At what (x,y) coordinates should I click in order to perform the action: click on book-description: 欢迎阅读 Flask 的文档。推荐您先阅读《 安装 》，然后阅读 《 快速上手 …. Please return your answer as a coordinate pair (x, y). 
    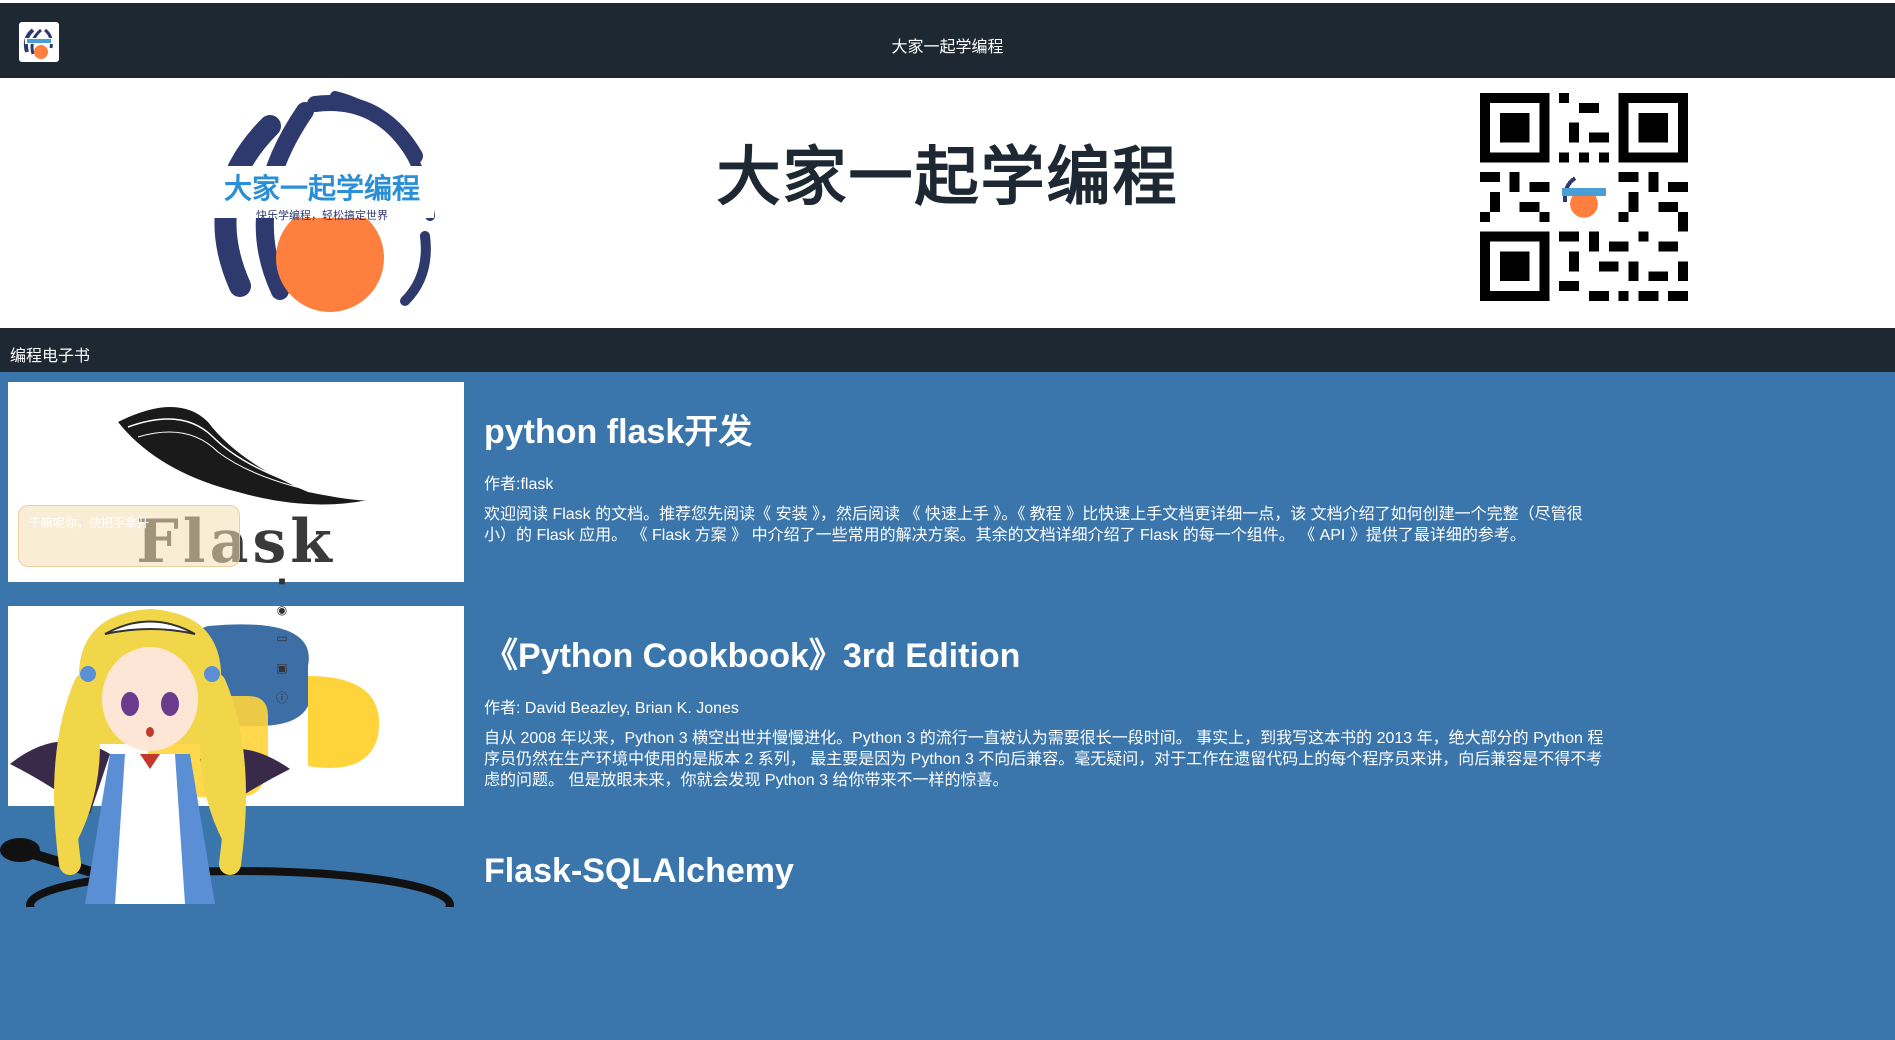
    Looking at the image, I should click on (1033, 525).